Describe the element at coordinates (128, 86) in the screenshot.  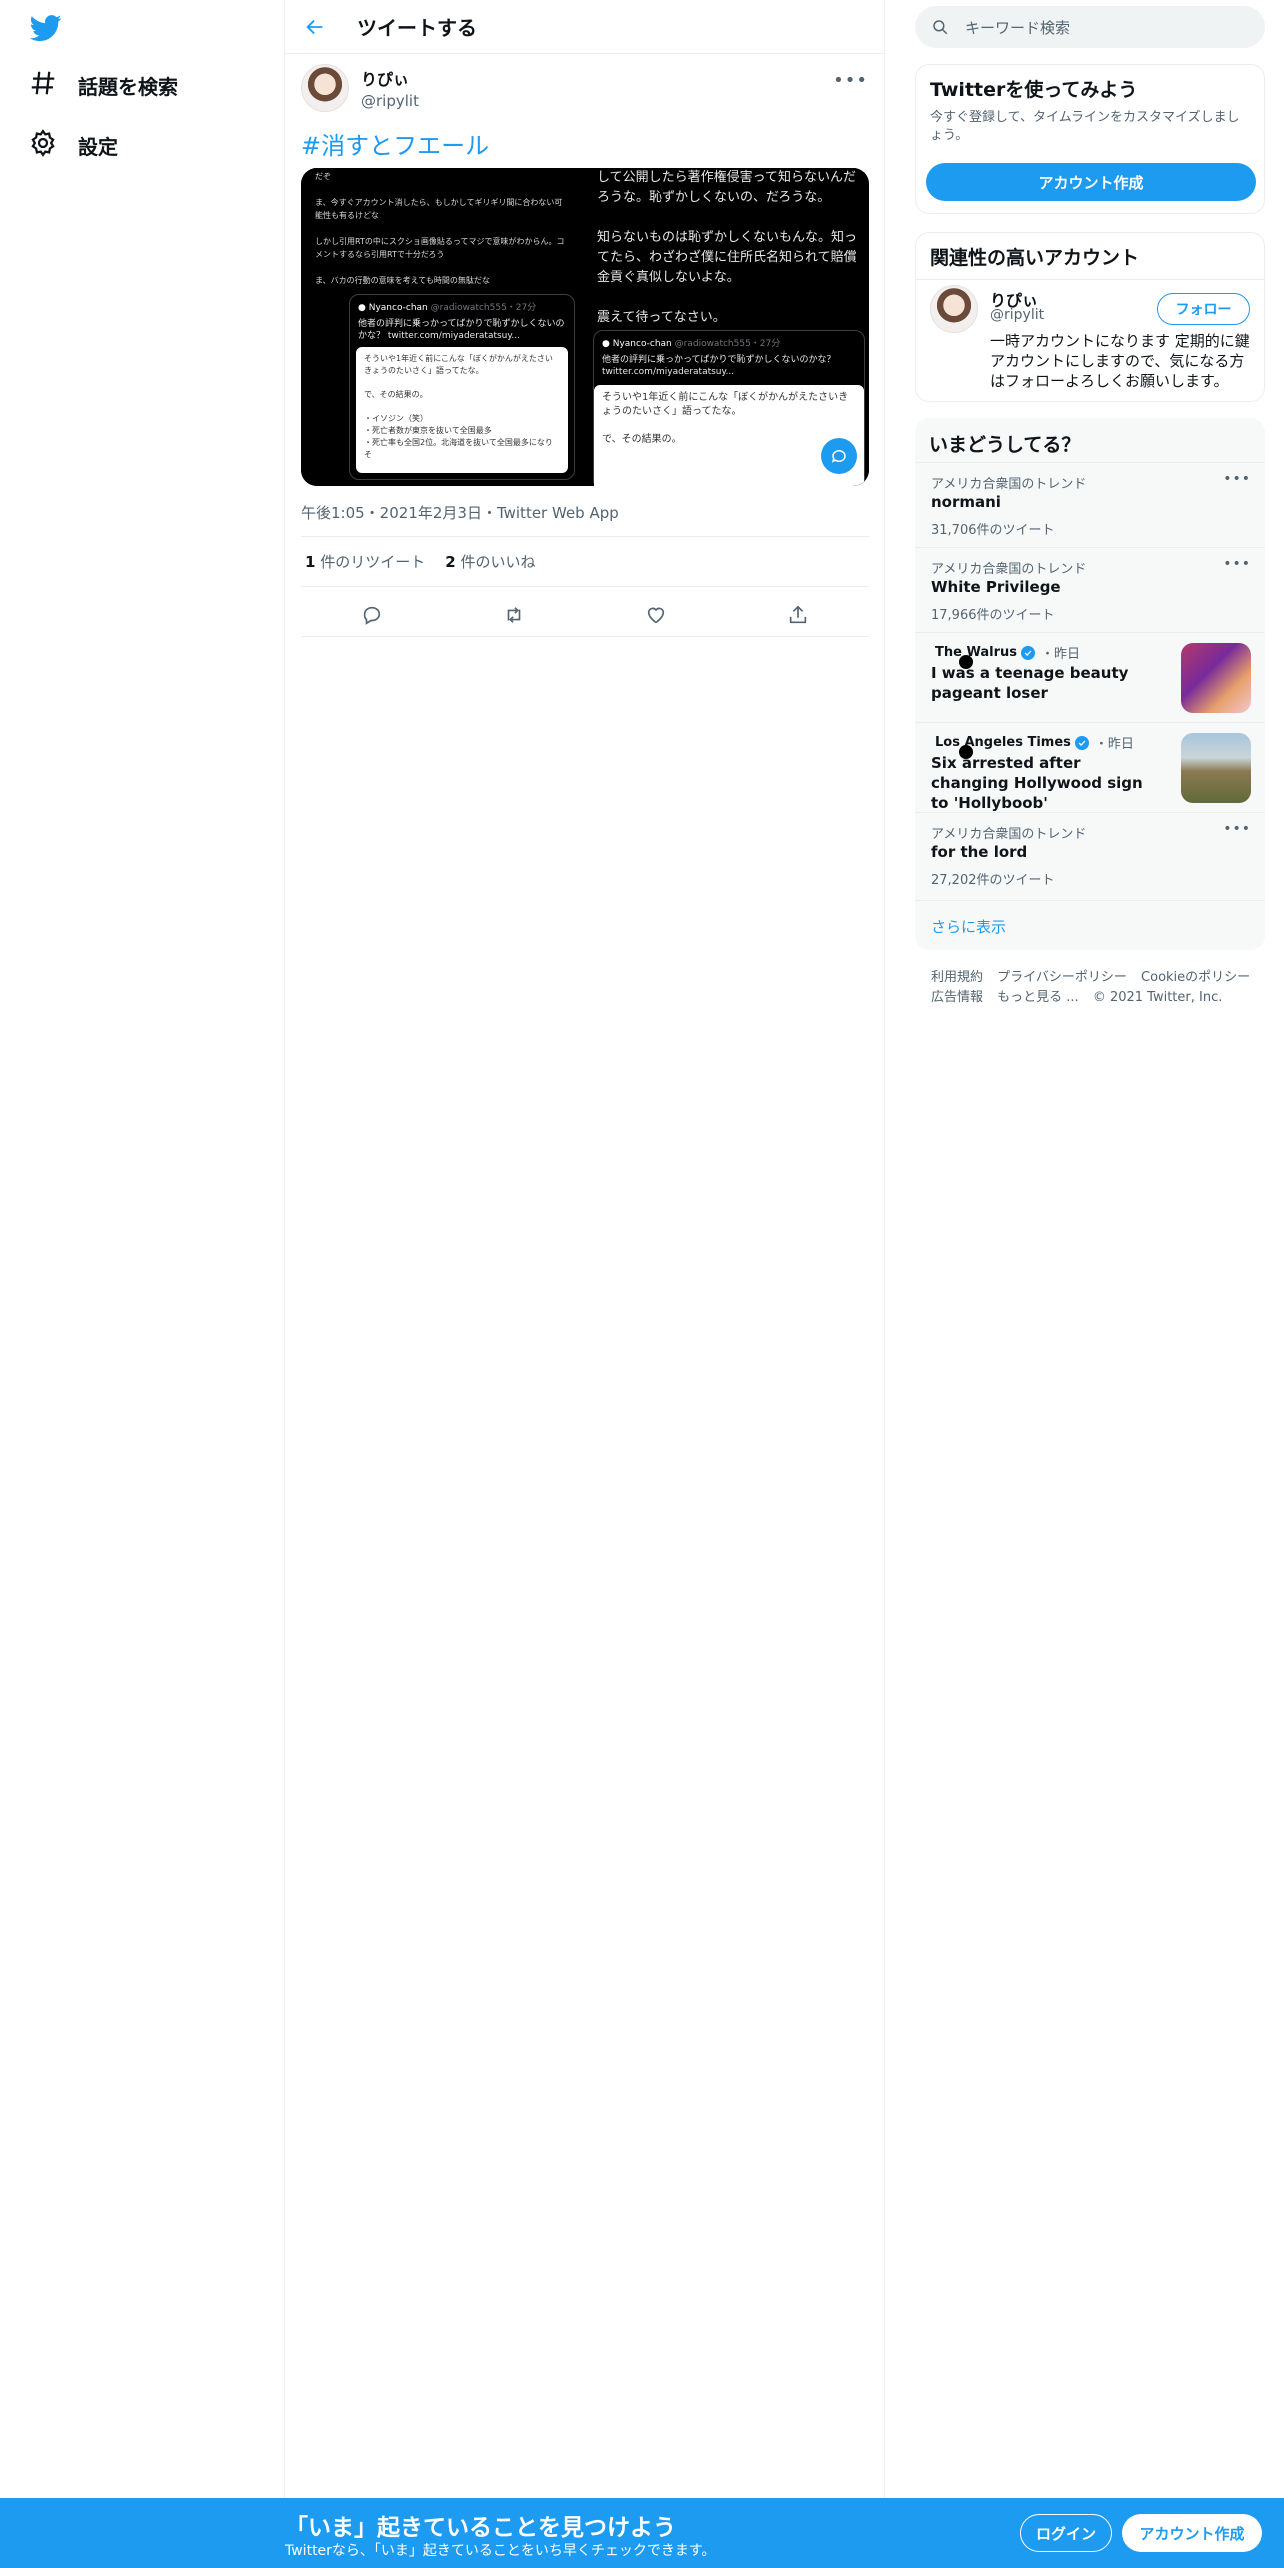
I see `nav-explore-label: 話題を検索` at that location.